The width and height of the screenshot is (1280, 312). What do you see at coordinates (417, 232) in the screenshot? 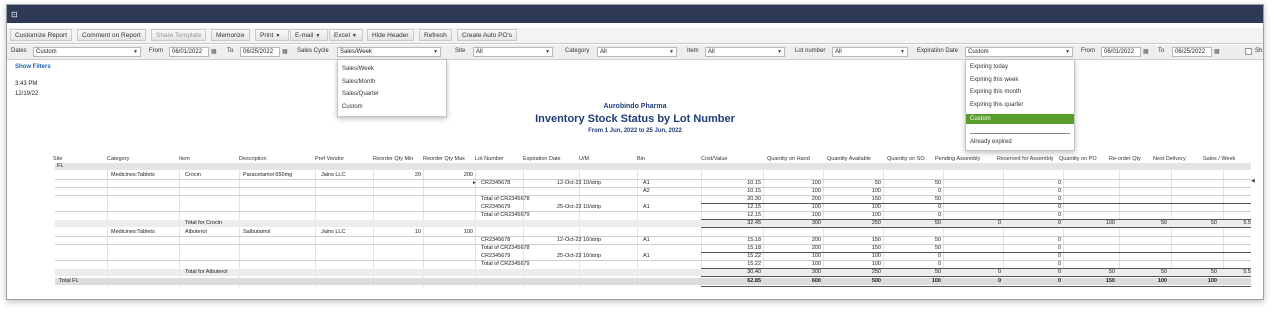
I see `cell-reorder-min: 10` at bounding box center [417, 232].